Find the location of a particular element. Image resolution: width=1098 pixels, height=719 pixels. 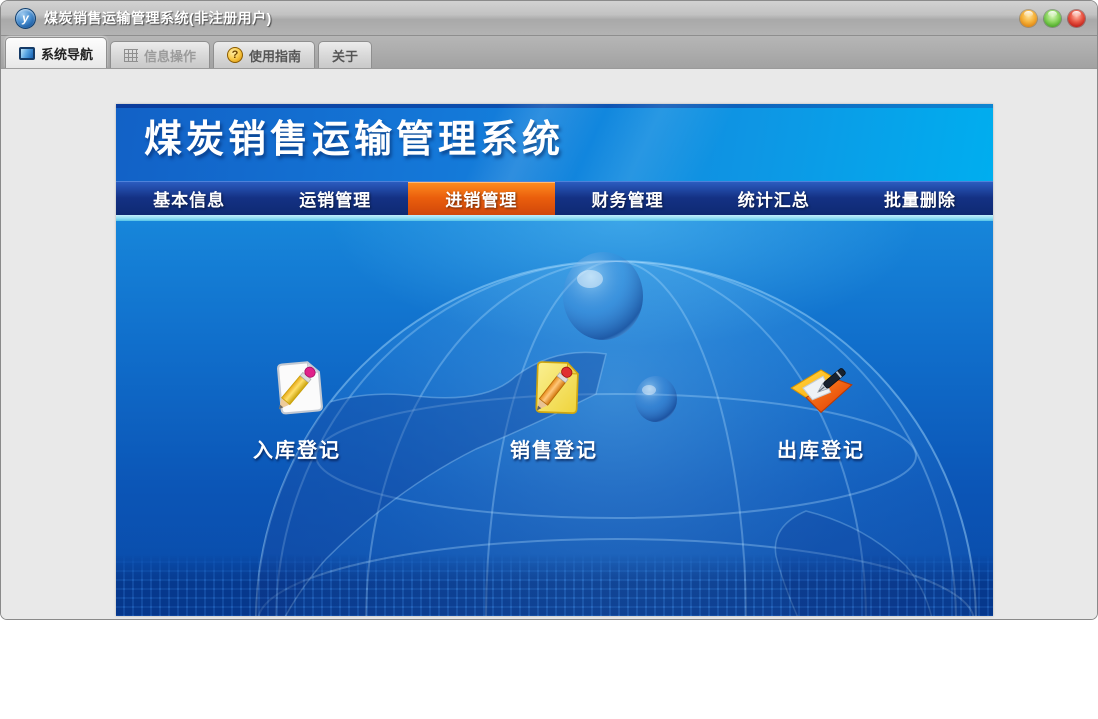

window-title: 煤炭销售运输管理系统(非注册用户) is located at coordinates (158, 18).